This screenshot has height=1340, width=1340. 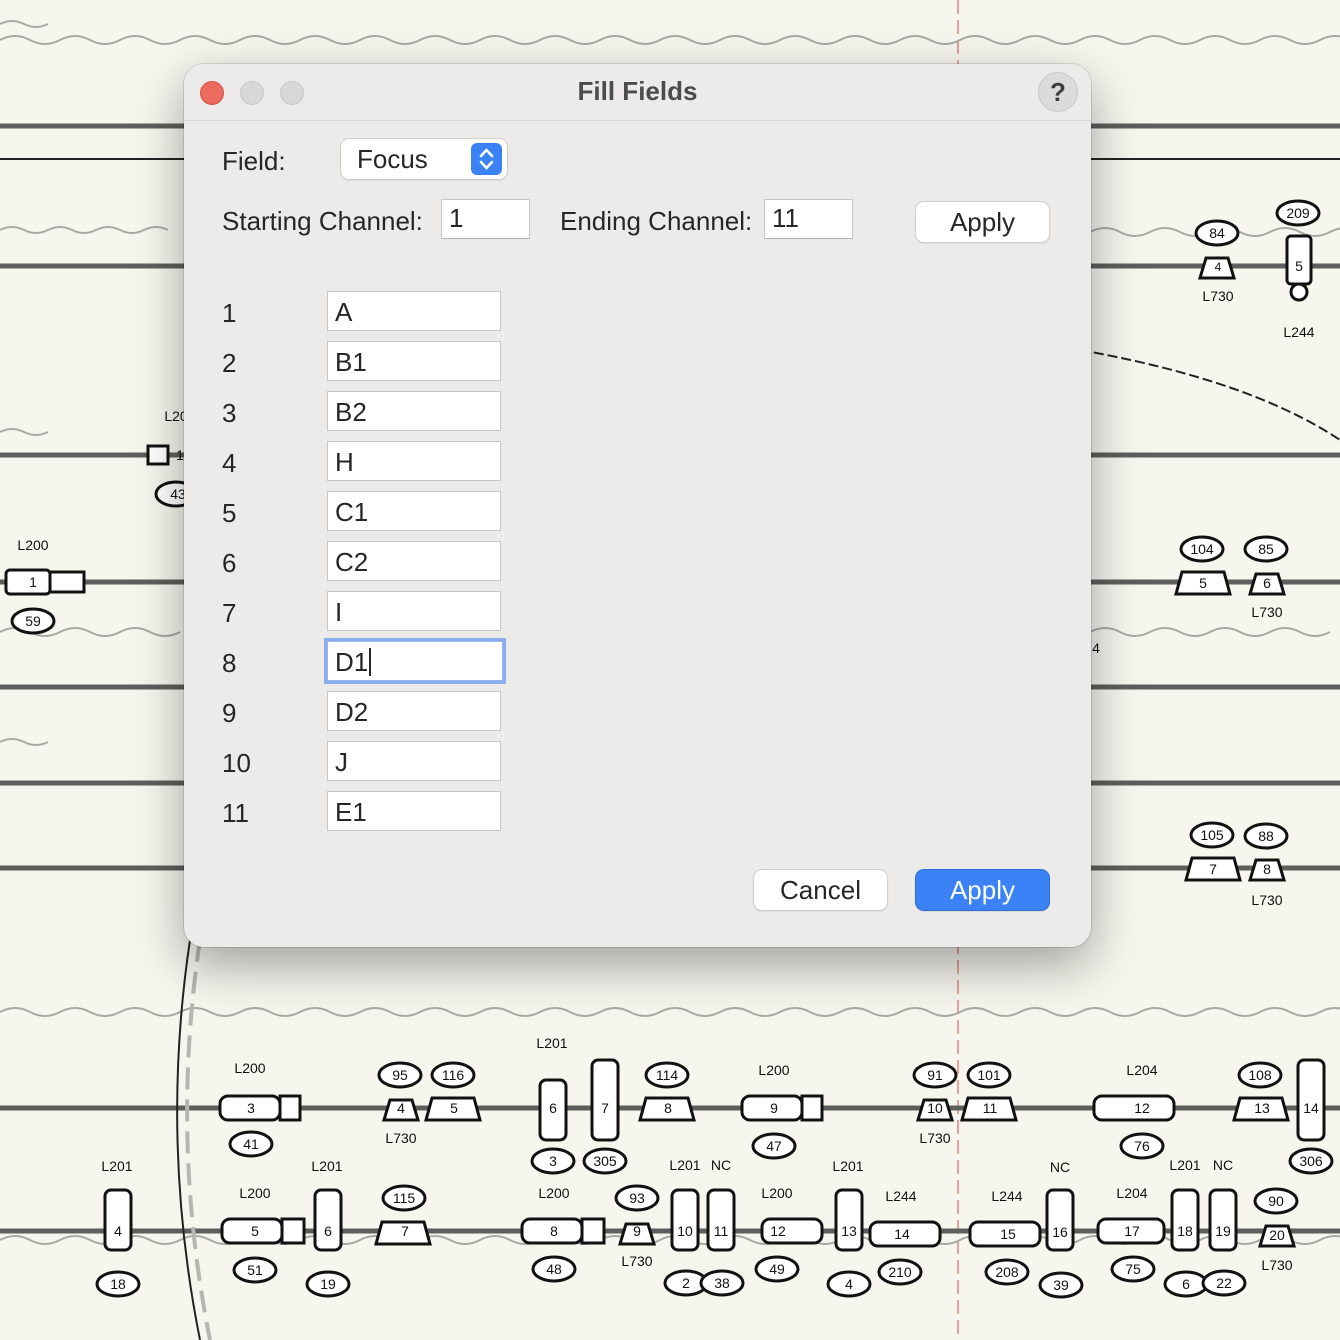 I want to click on channel-number: 6, so click(x=229, y=563).